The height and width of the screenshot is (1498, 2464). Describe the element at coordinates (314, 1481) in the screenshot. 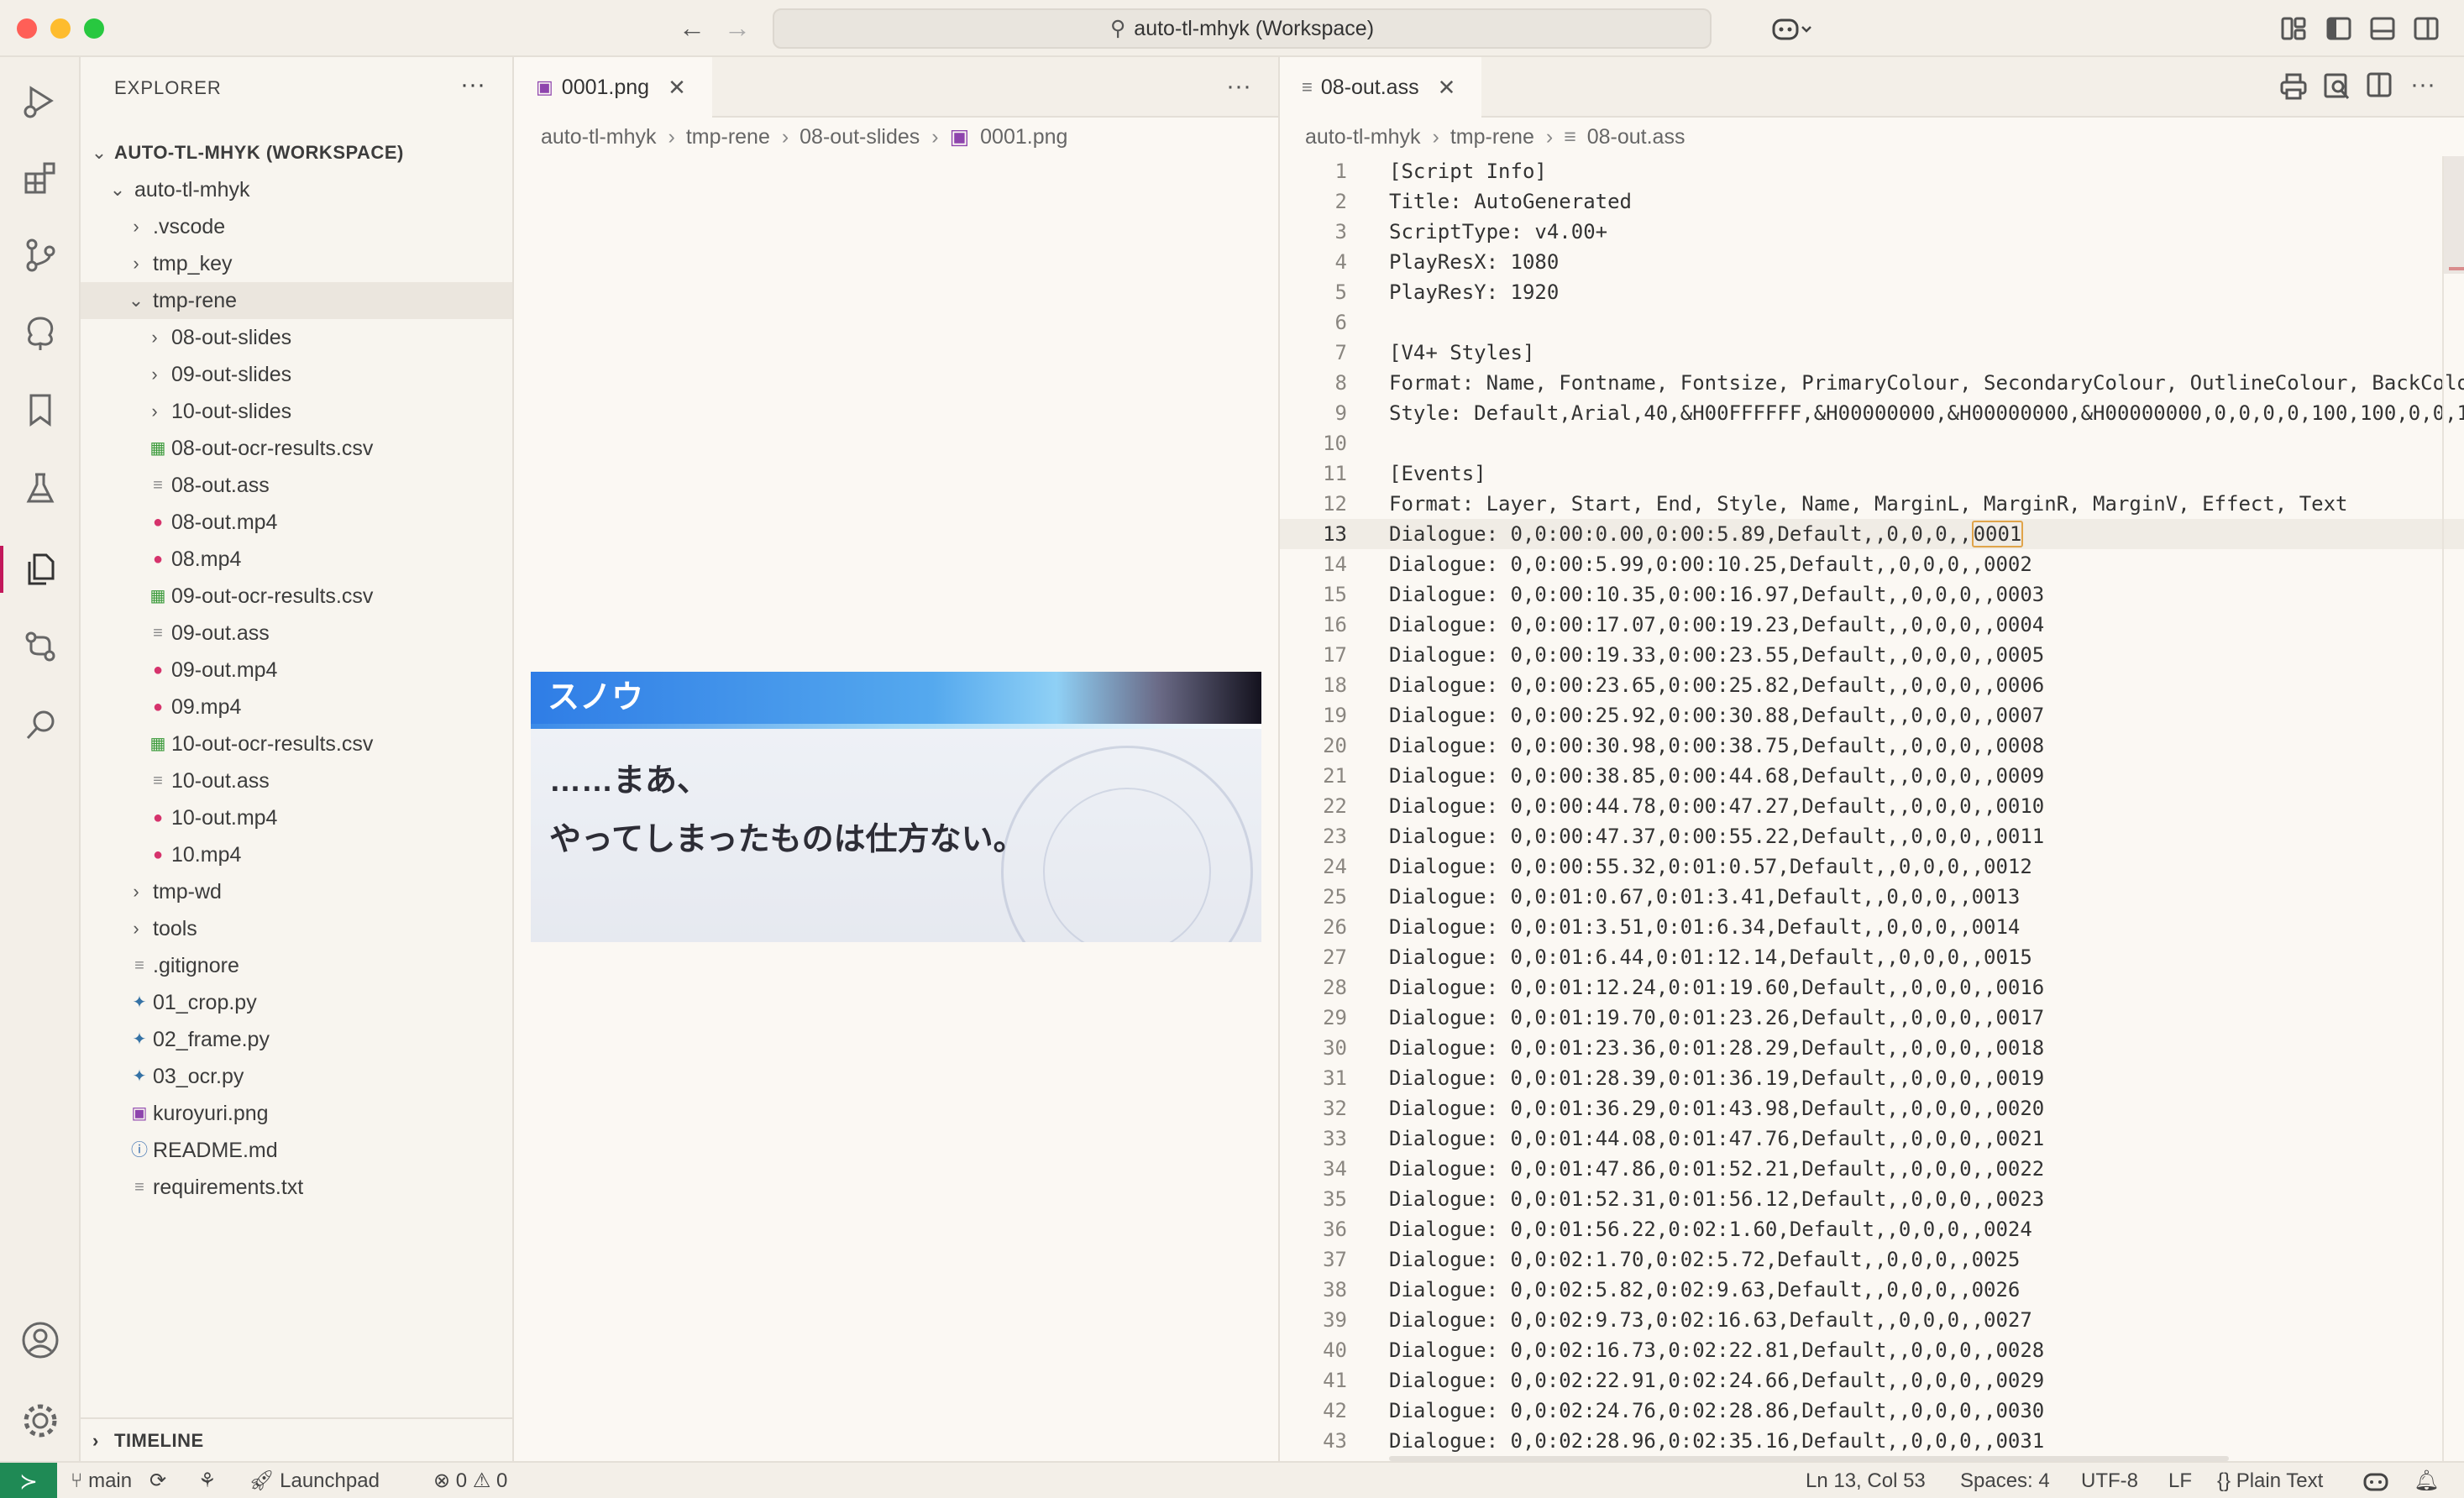

I see `launchpad-button: 🚀︎ Launchpad` at that location.